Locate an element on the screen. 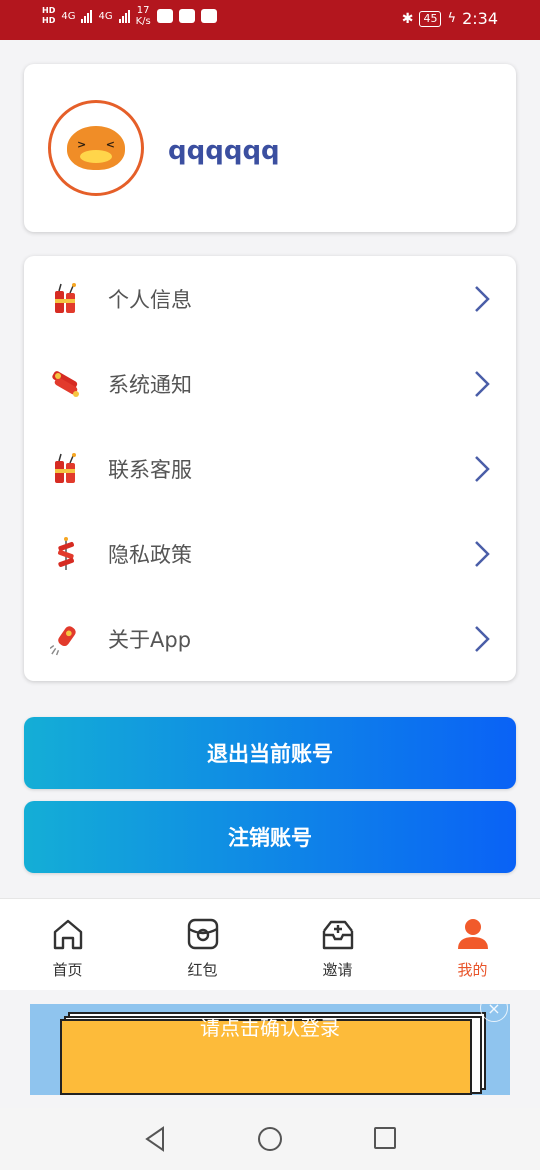 The width and height of the screenshot is (540, 1170). tab-label: 红包 is located at coordinates (202, 970).